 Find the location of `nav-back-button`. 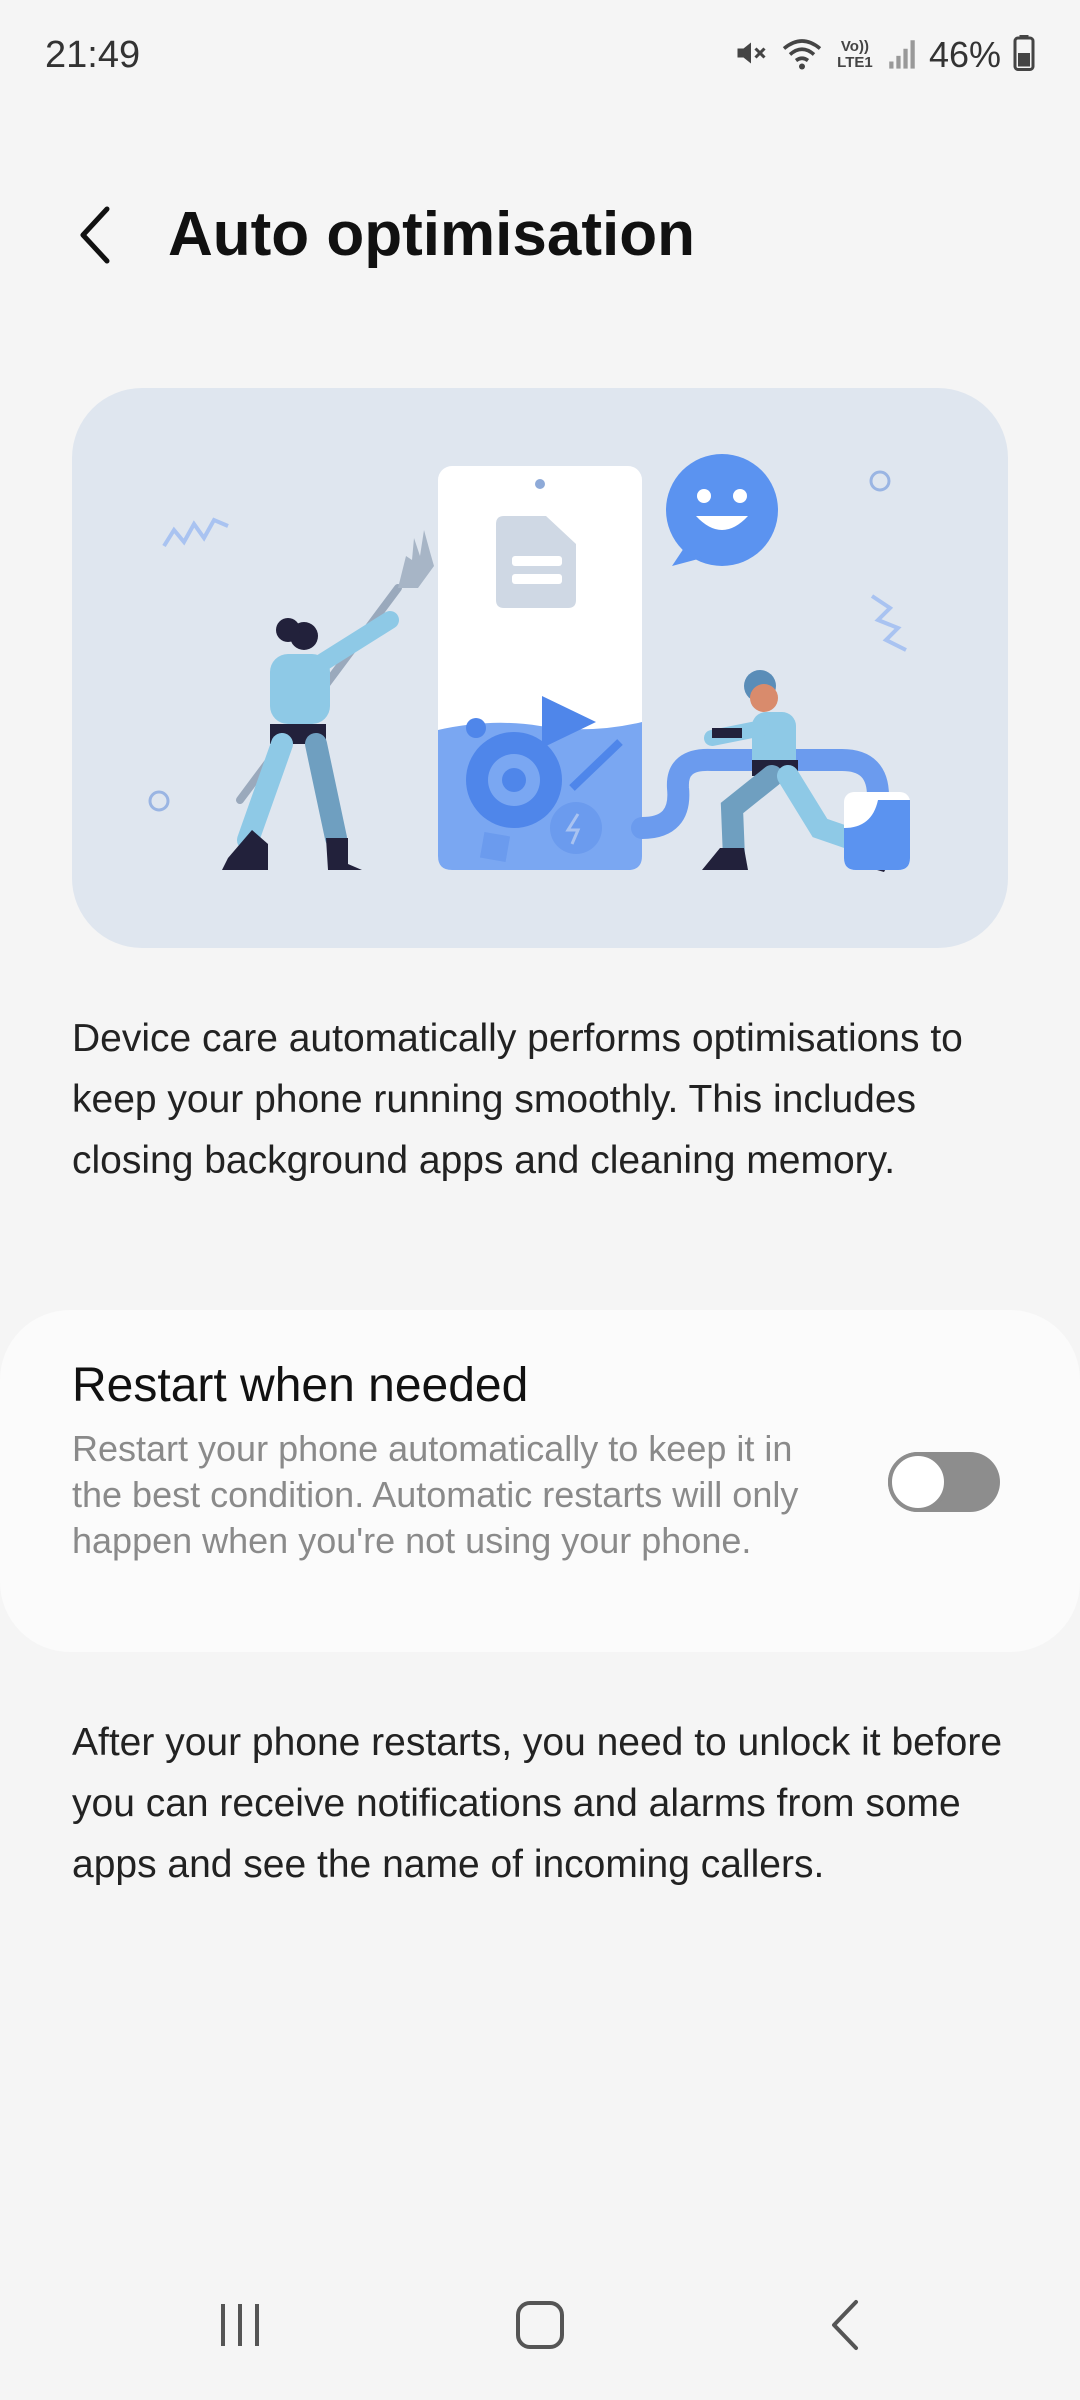

nav-back-button is located at coordinates (846, 2325).